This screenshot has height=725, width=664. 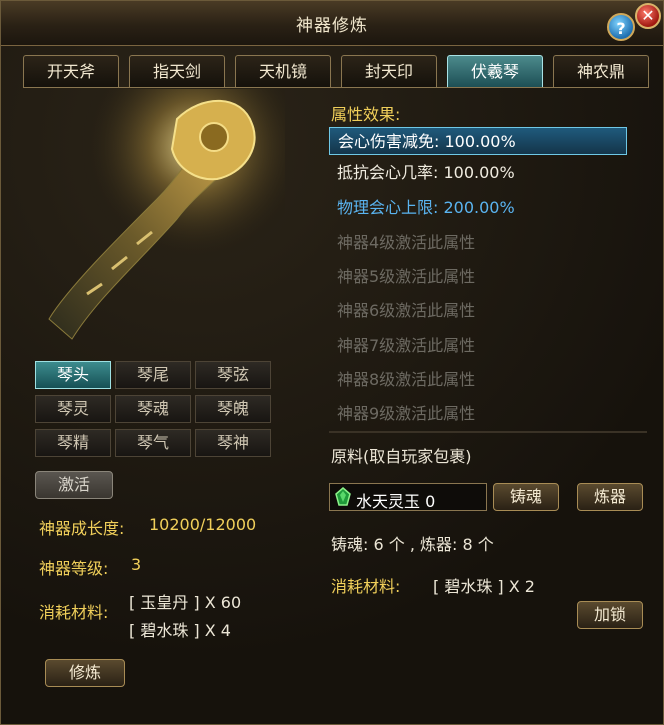 What do you see at coordinates (601, 71) in the screenshot?
I see `tab-shennongding: 神农鼎` at bounding box center [601, 71].